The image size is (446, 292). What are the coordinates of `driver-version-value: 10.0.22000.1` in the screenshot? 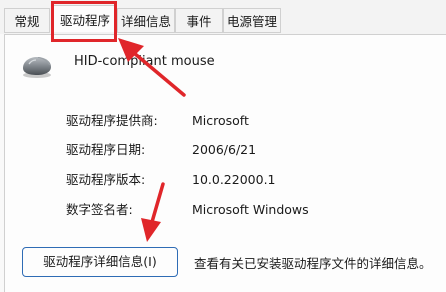 It's located at (234, 179).